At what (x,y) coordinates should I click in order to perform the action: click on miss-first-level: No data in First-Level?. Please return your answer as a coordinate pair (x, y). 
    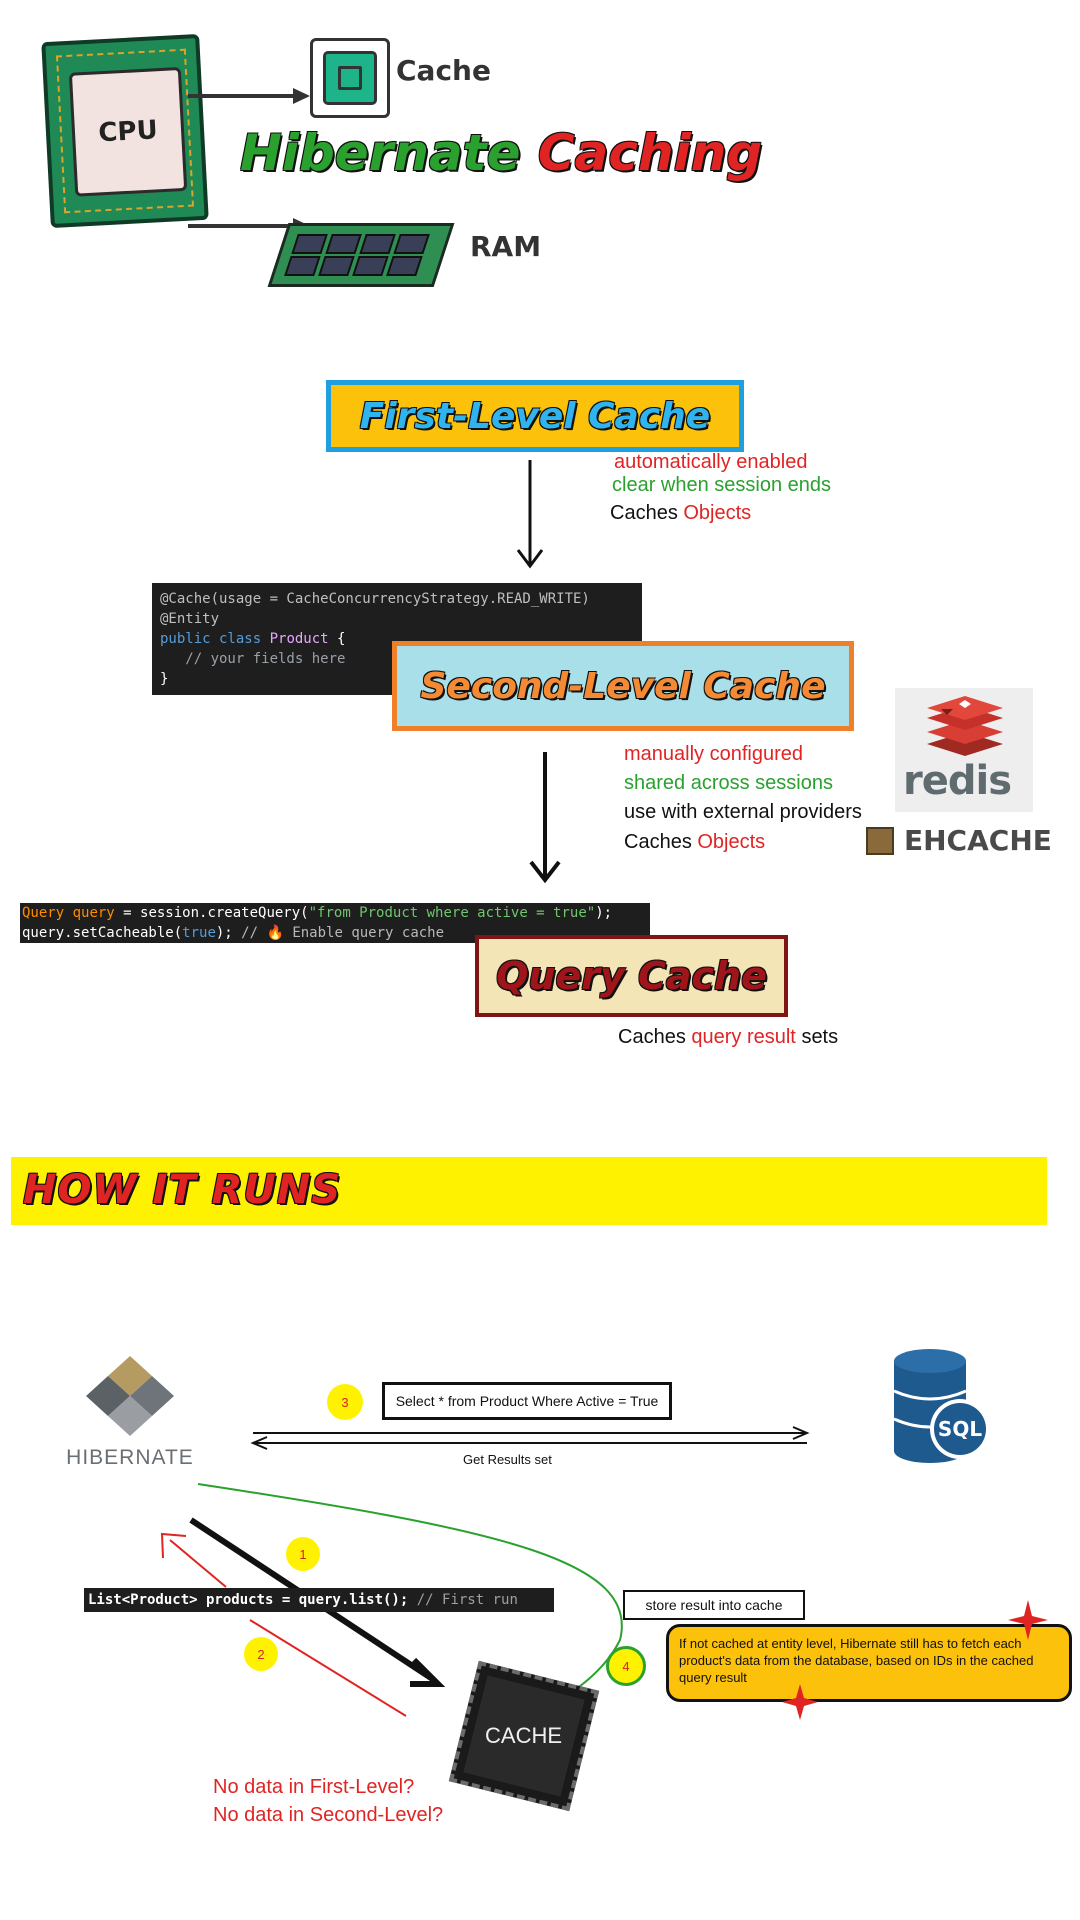
    Looking at the image, I should click on (314, 1787).